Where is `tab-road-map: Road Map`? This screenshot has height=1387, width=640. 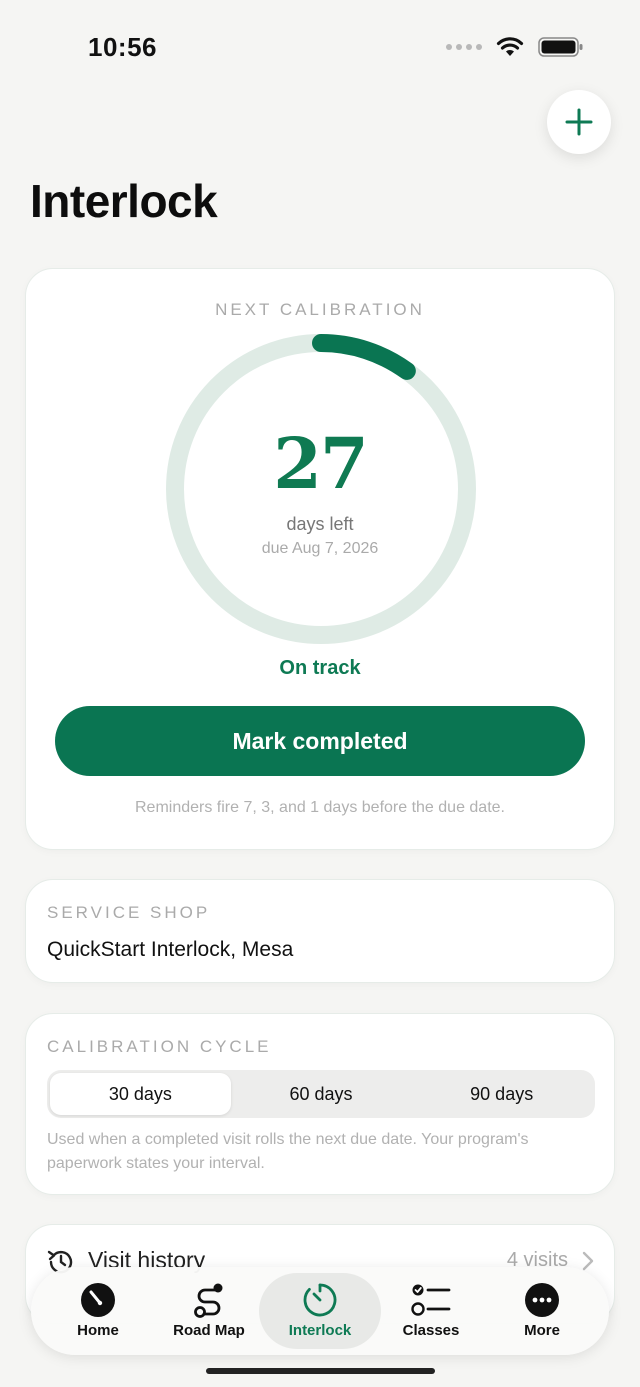 tab-road-map: Road Map is located at coordinates (209, 1311).